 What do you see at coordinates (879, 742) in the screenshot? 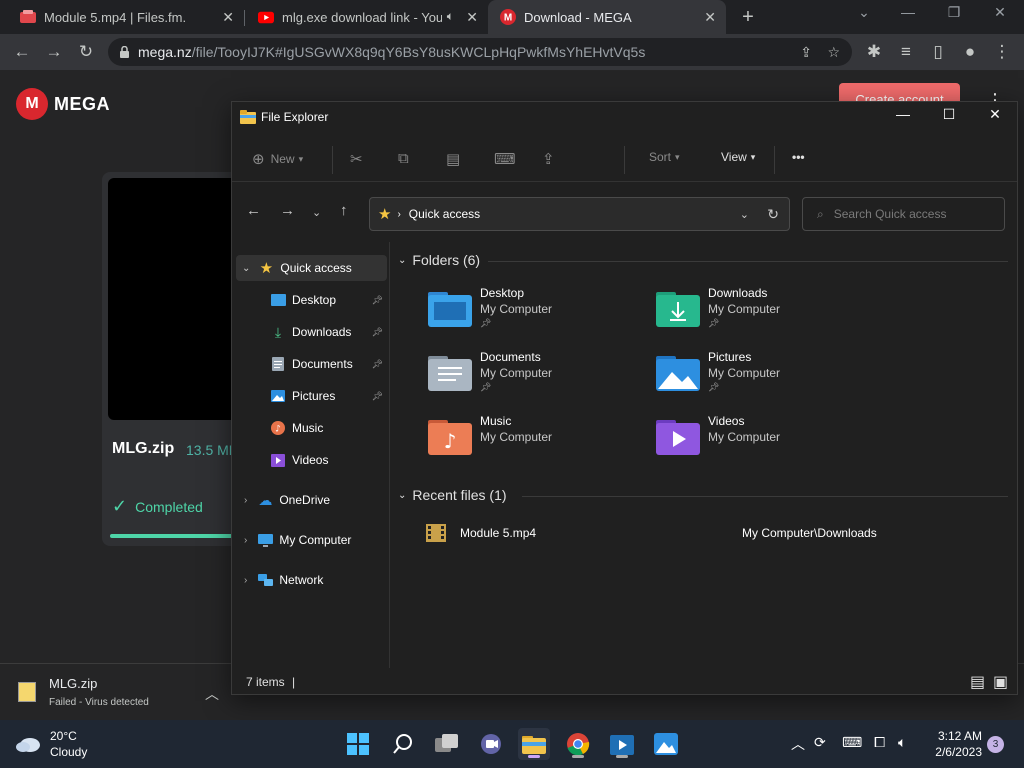
I see `network-icon: ⧠` at bounding box center [879, 742].